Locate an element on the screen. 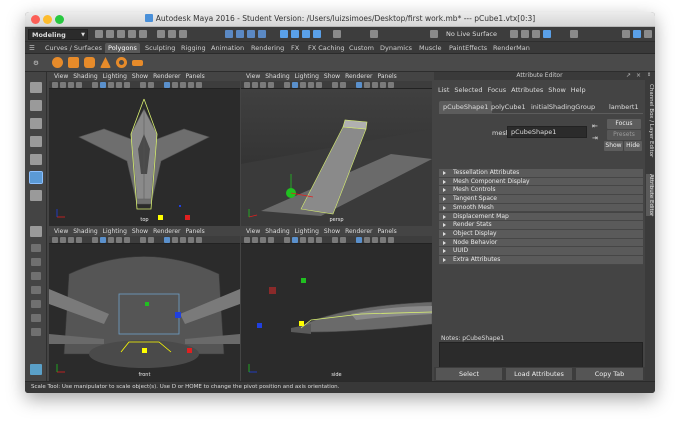 The width and height of the screenshot is (680, 432). select-component-icon is located at coordinates (183, 34).